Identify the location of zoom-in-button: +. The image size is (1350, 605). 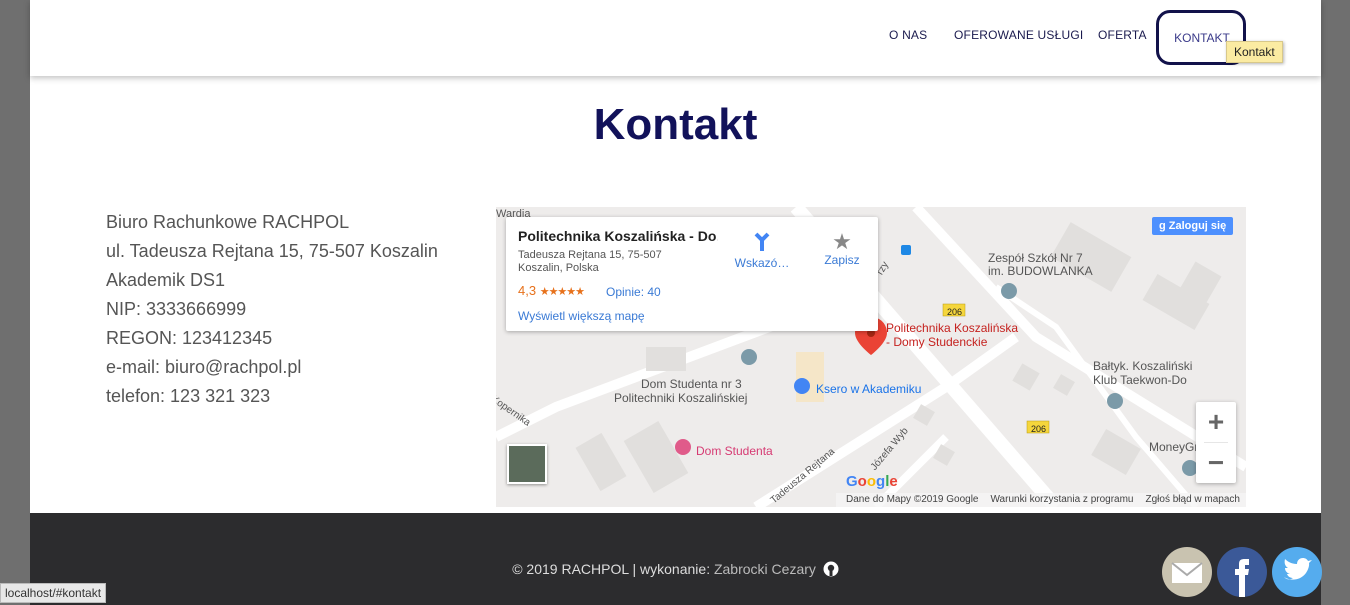
(1216, 422).